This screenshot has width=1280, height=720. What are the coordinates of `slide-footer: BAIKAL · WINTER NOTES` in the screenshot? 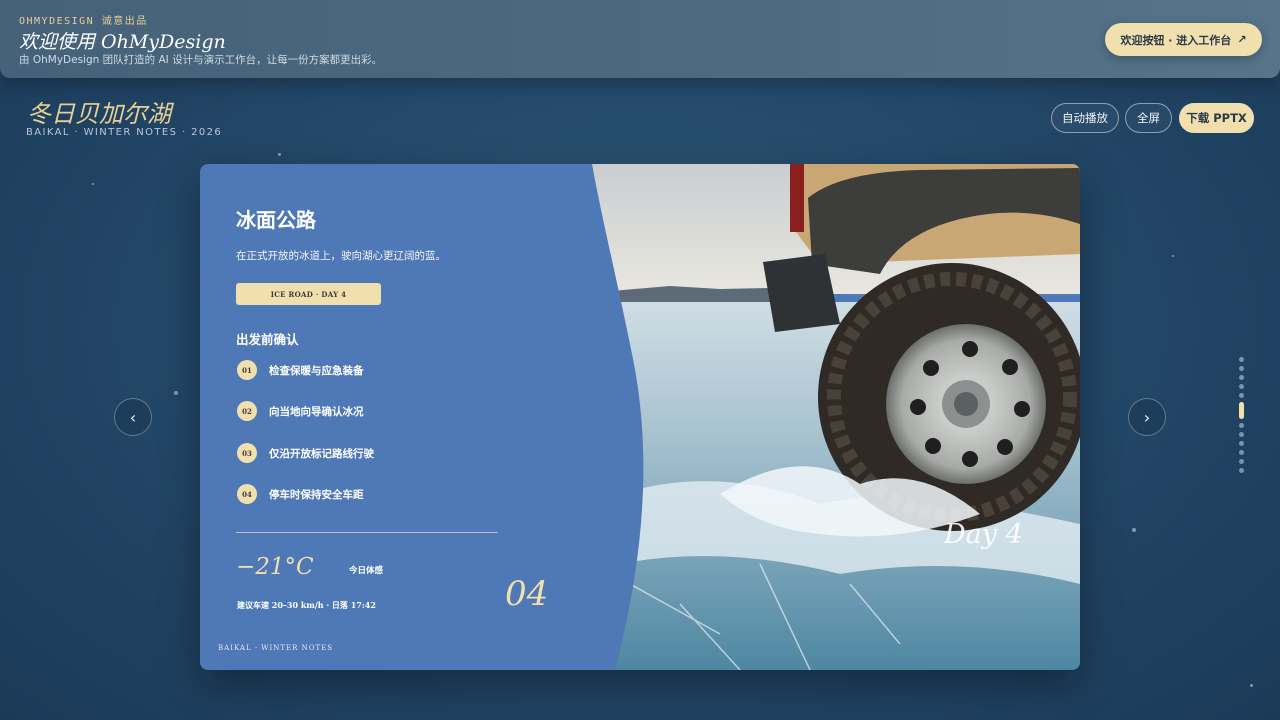 It's located at (276, 648).